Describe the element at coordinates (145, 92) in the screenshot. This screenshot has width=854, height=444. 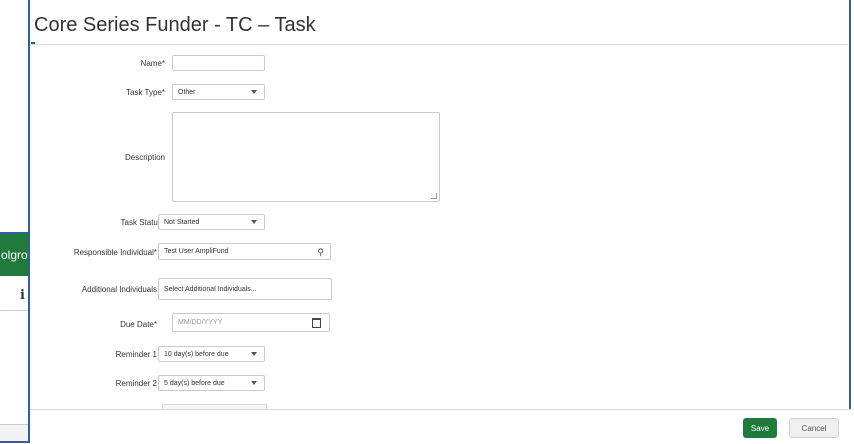
I see `task-type-label: Task Type*` at that location.